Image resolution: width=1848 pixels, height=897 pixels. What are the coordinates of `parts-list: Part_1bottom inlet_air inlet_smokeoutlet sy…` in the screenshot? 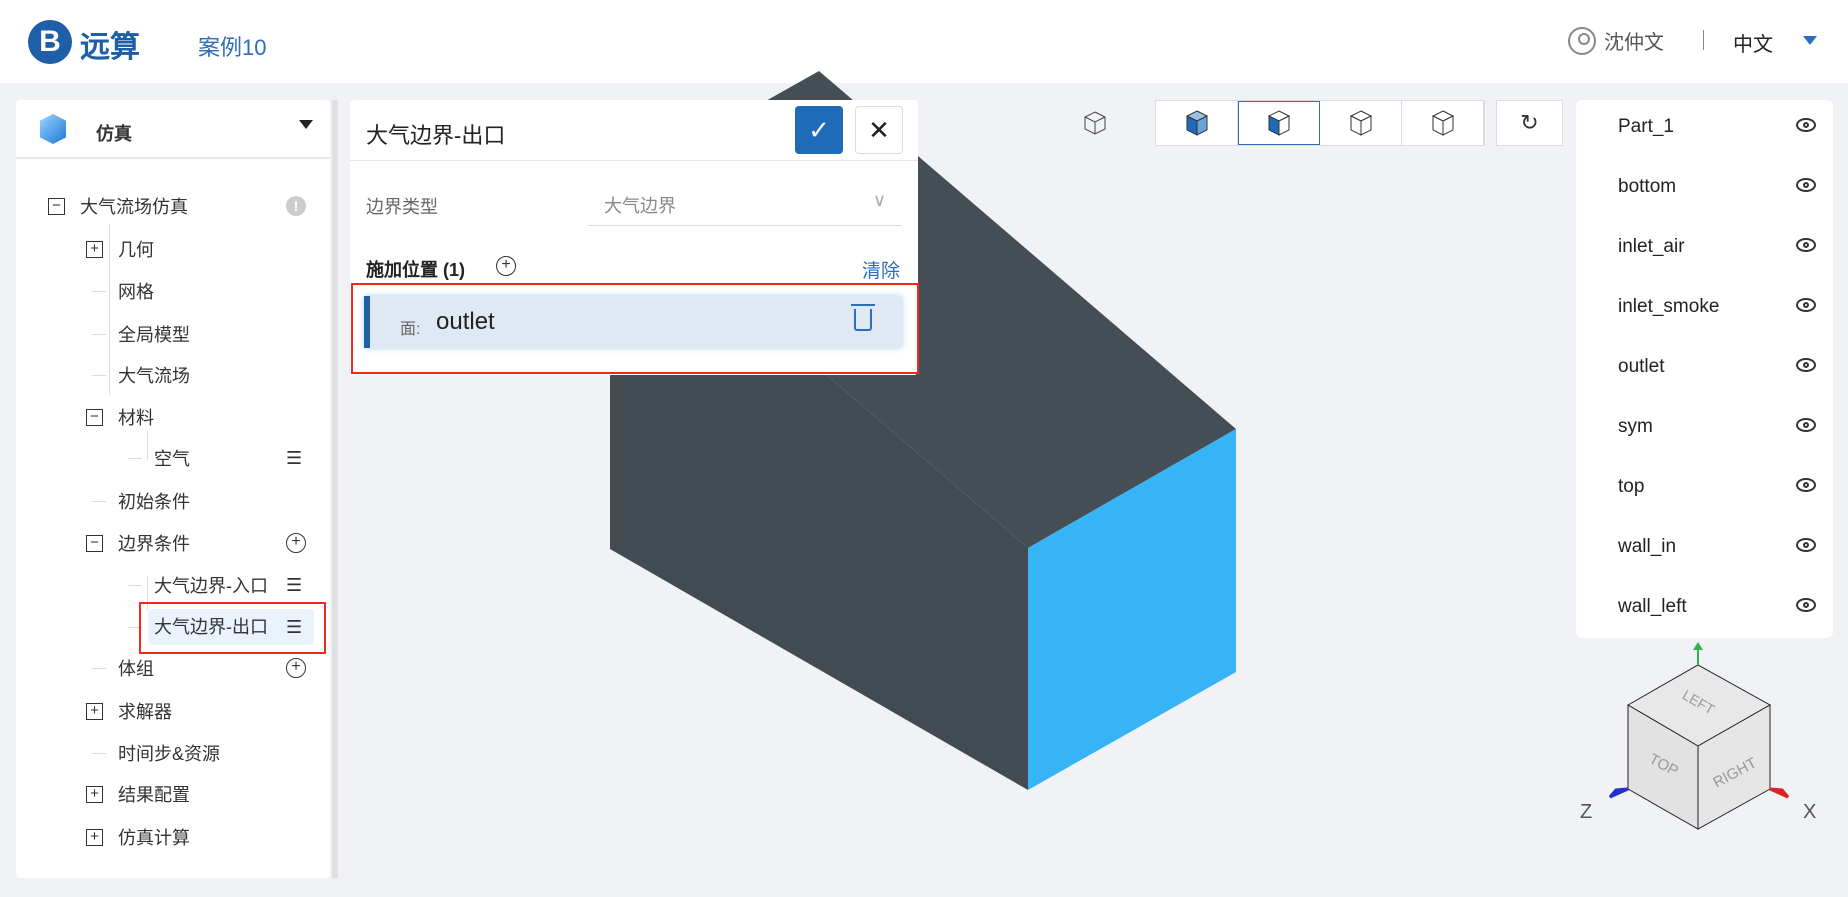 It's located at (1704, 369).